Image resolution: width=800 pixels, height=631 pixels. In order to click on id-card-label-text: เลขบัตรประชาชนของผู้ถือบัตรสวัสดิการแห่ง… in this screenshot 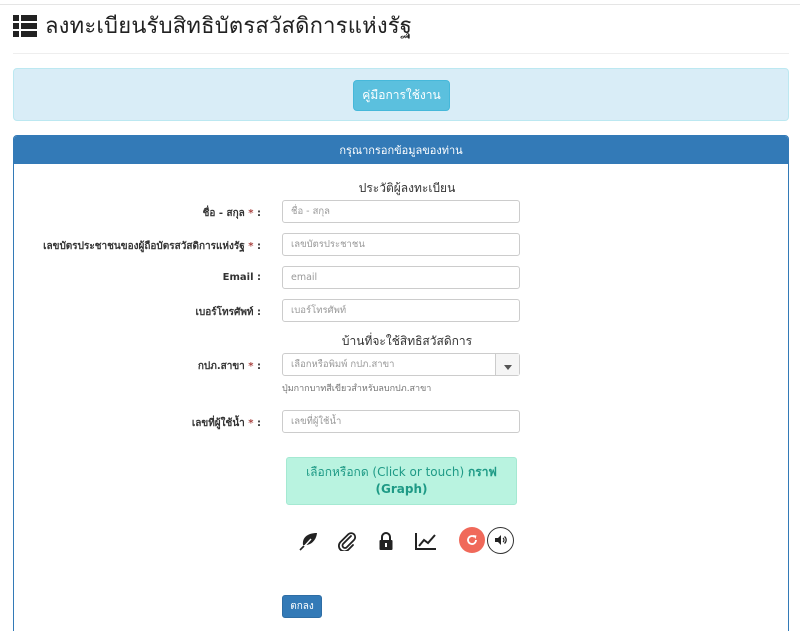, I will do `click(144, 246)`.